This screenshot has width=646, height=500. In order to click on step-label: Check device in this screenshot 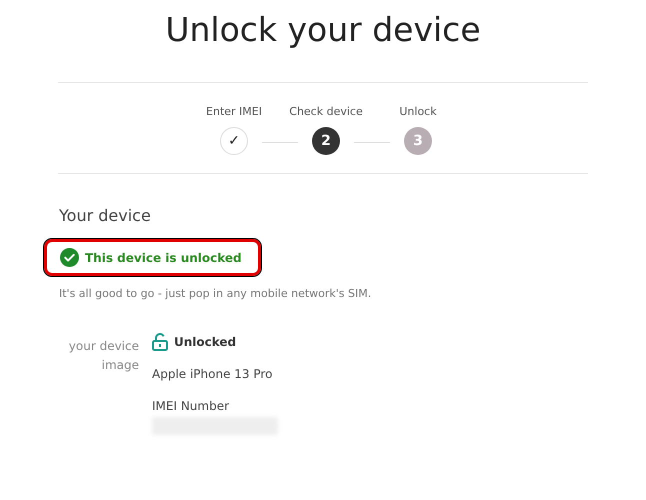, I will do `click(326, 112)`.